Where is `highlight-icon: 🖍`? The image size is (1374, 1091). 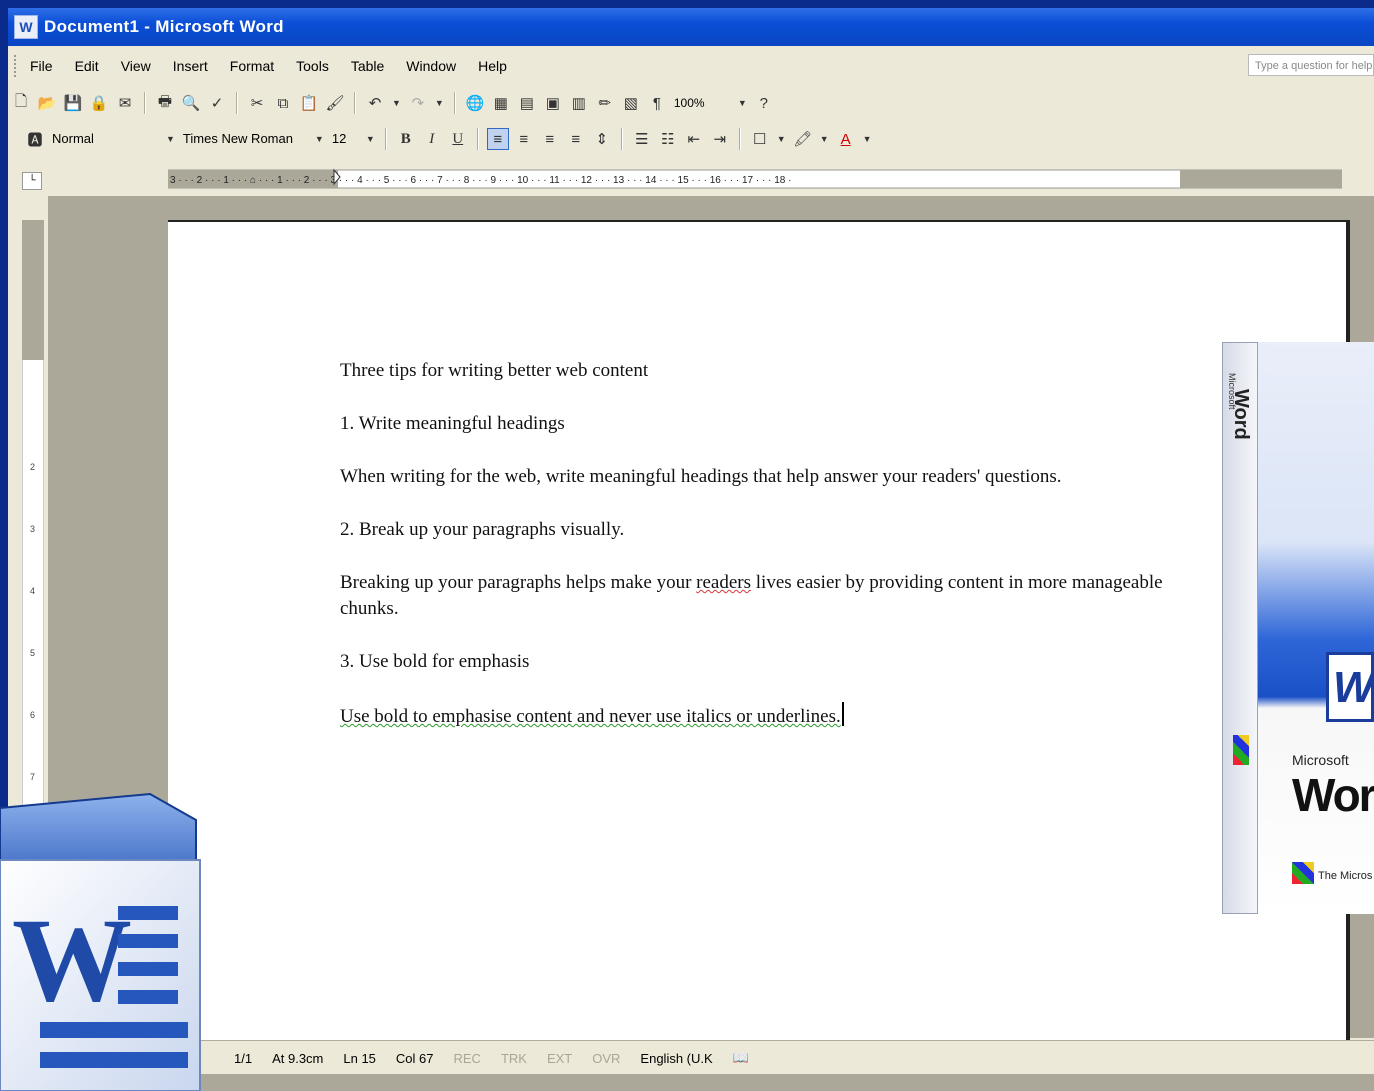 highlight-icon: 🖍 is located at coordinates (803, 139).